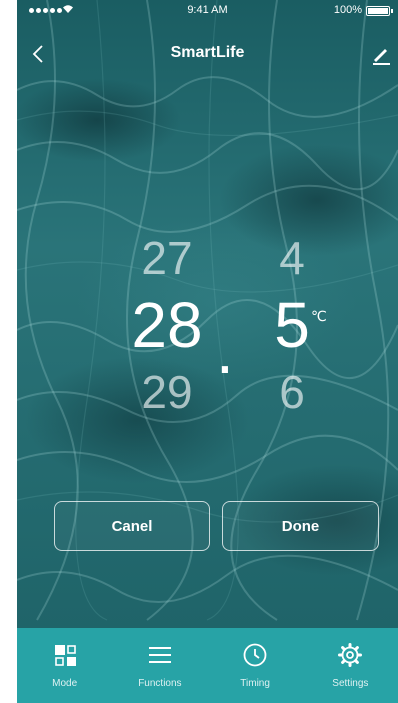  I want to click on tab-functions: Functions, so click(159, 665).